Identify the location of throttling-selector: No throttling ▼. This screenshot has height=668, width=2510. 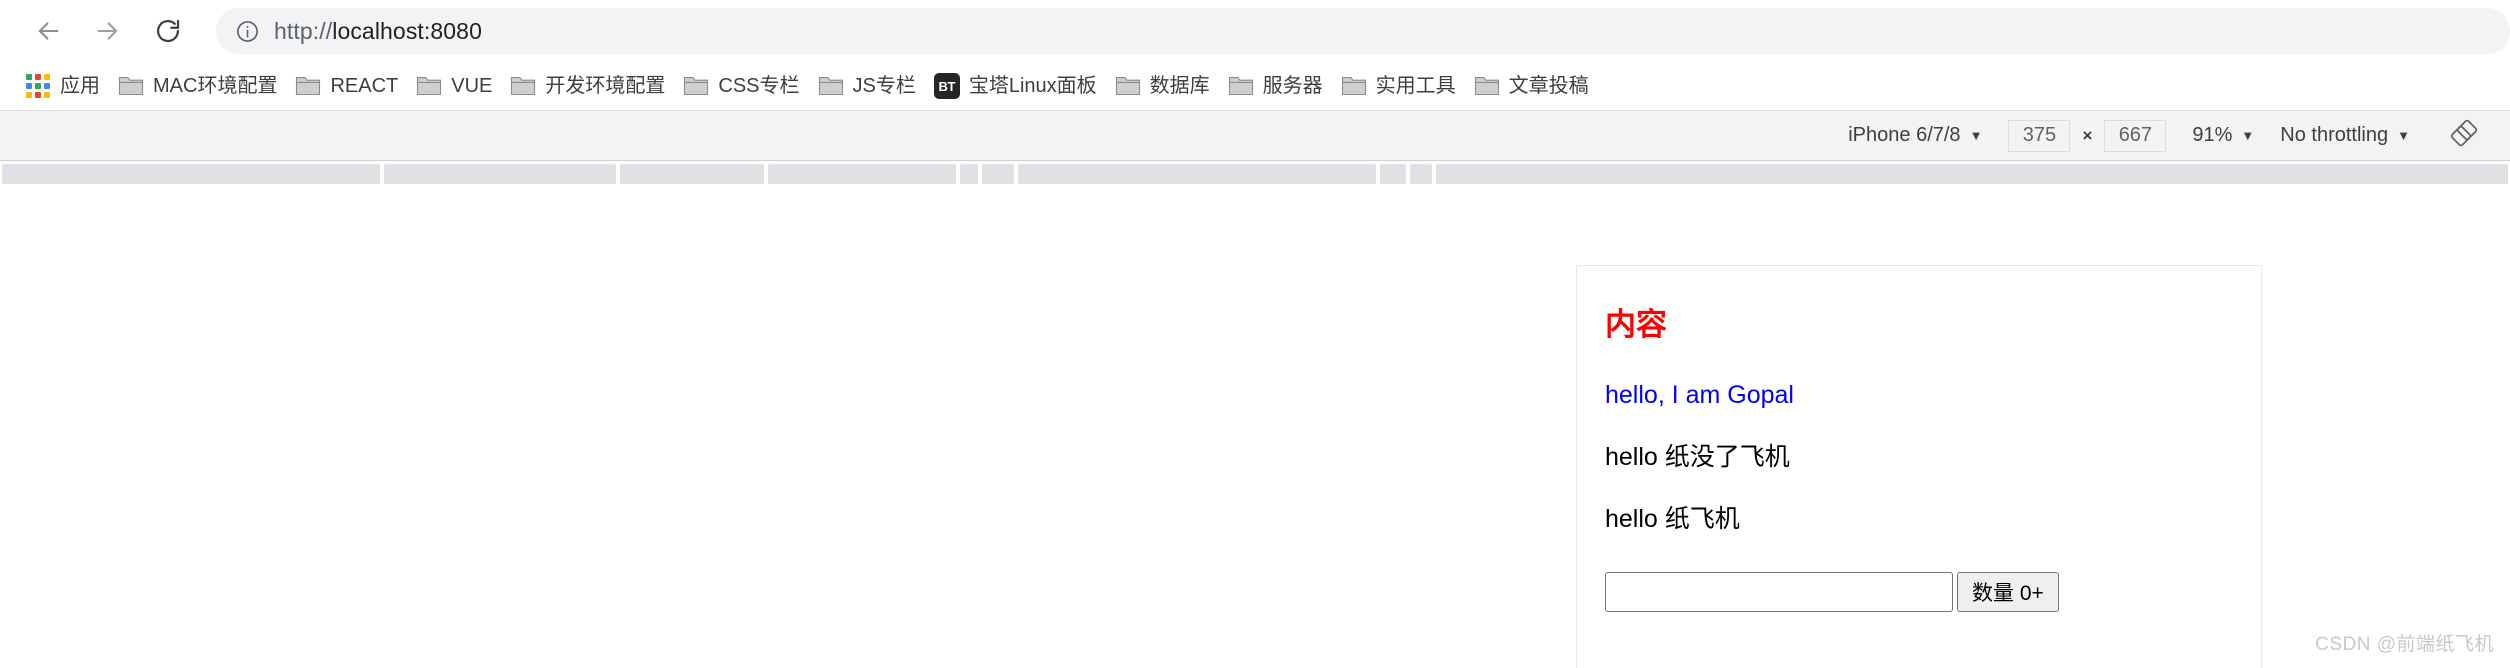
(2345, 135).